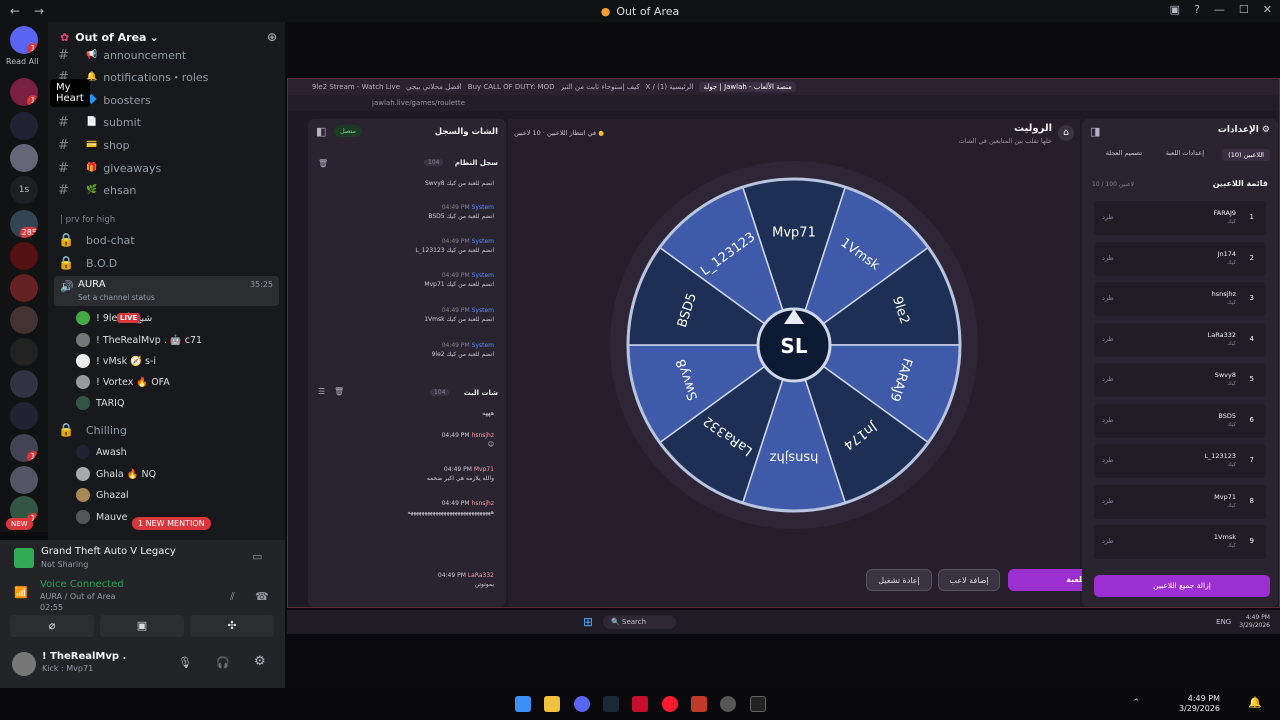 The width and height of the screenshot is (1280, 720). I want to click on inbox-icon: ▣, so click(1175, 9).